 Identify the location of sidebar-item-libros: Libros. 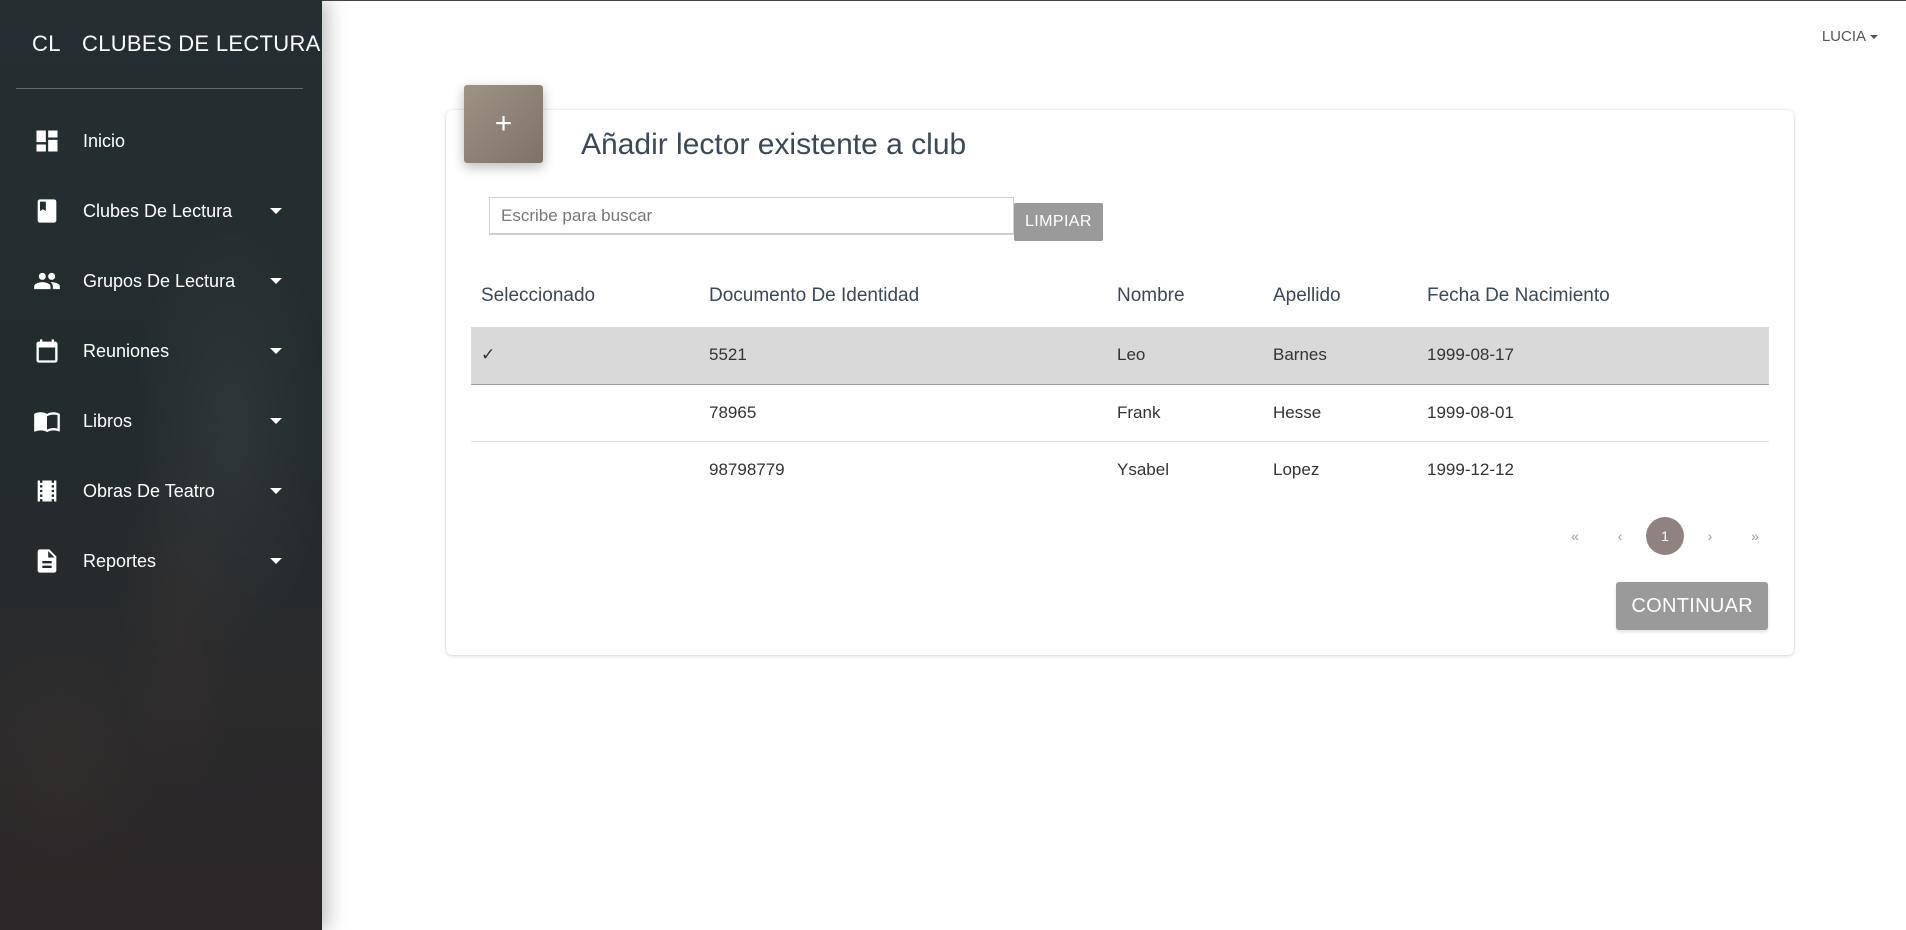
(161, 421).